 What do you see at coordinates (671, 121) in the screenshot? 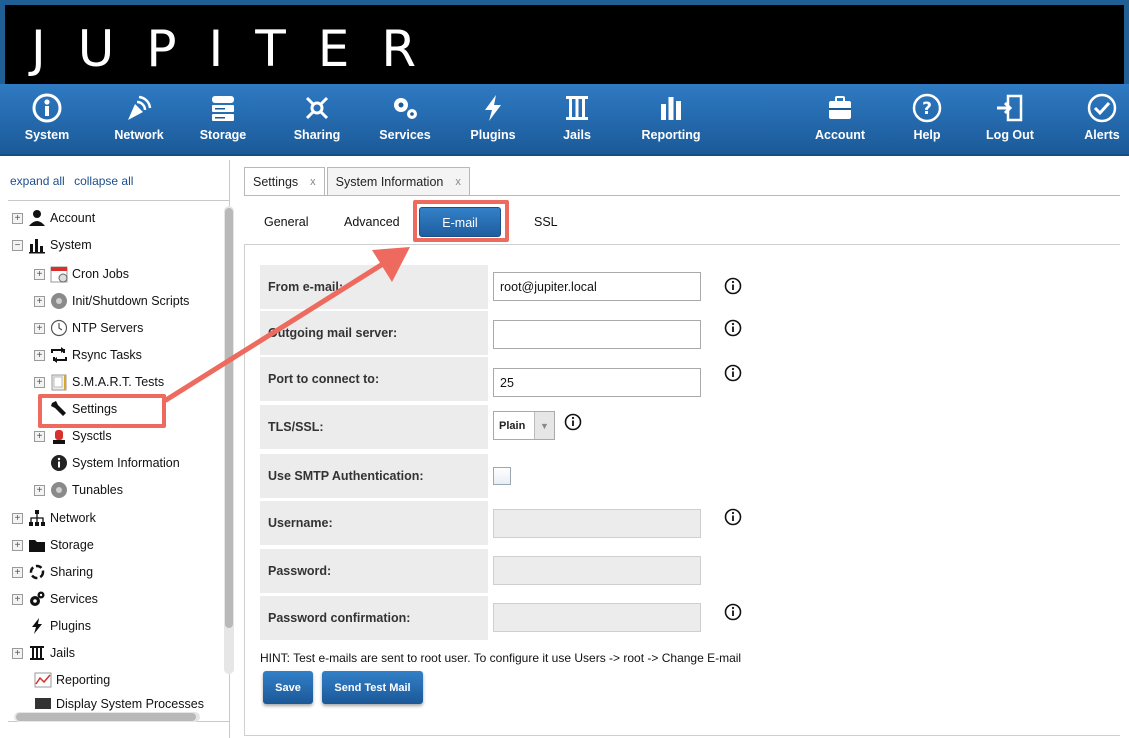
I see `nav-reporting: Reporting` at bounding box center [671, 121].